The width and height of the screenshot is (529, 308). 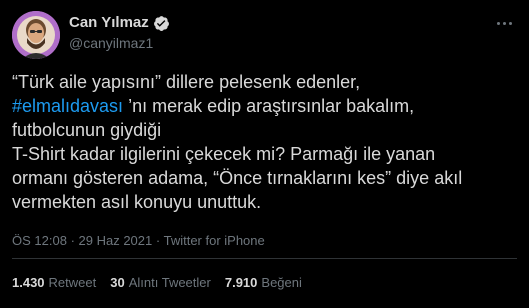 I want to click on retweets-stat: 1.430 Retweet, so click(x=54, y=283).